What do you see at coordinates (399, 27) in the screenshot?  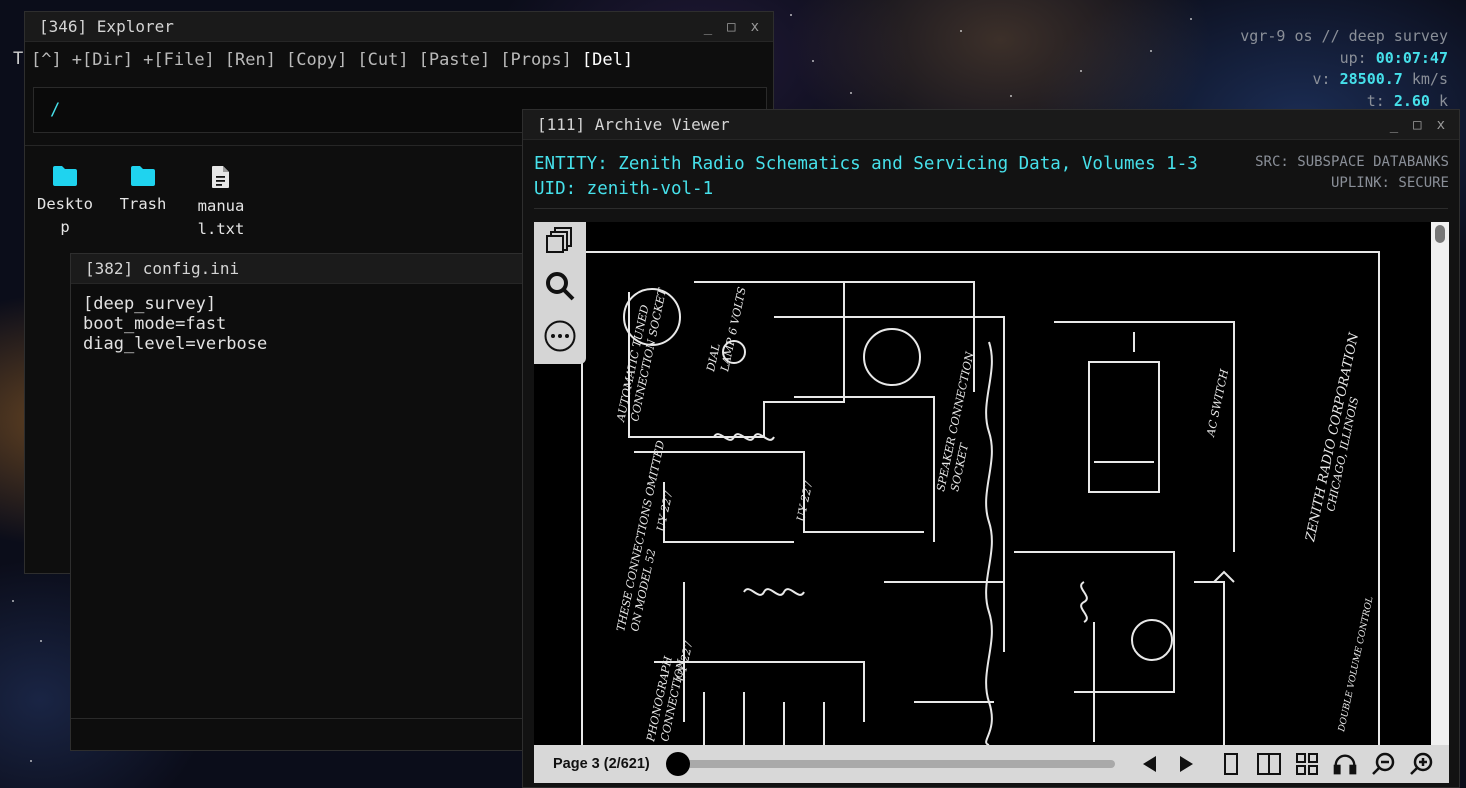 I see `explorer-titlebar: [346] Explorer _ □ x` at bounding box center [399, 27].